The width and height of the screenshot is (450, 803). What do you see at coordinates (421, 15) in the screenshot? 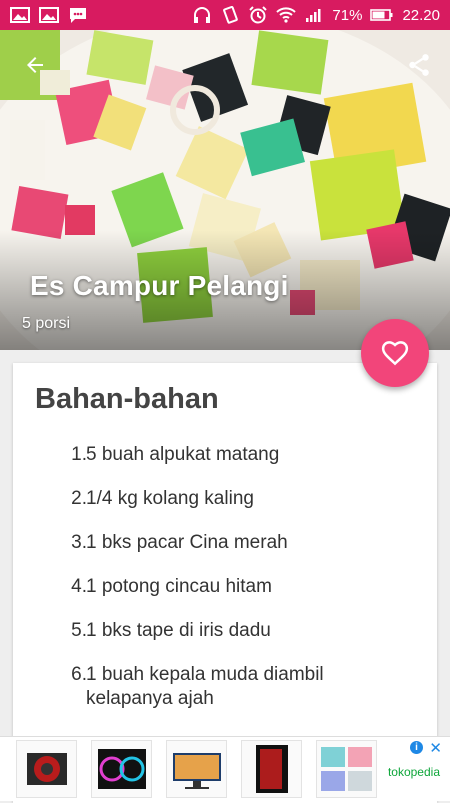
I see `clock: 22.20` at bounding box center [421, 15].